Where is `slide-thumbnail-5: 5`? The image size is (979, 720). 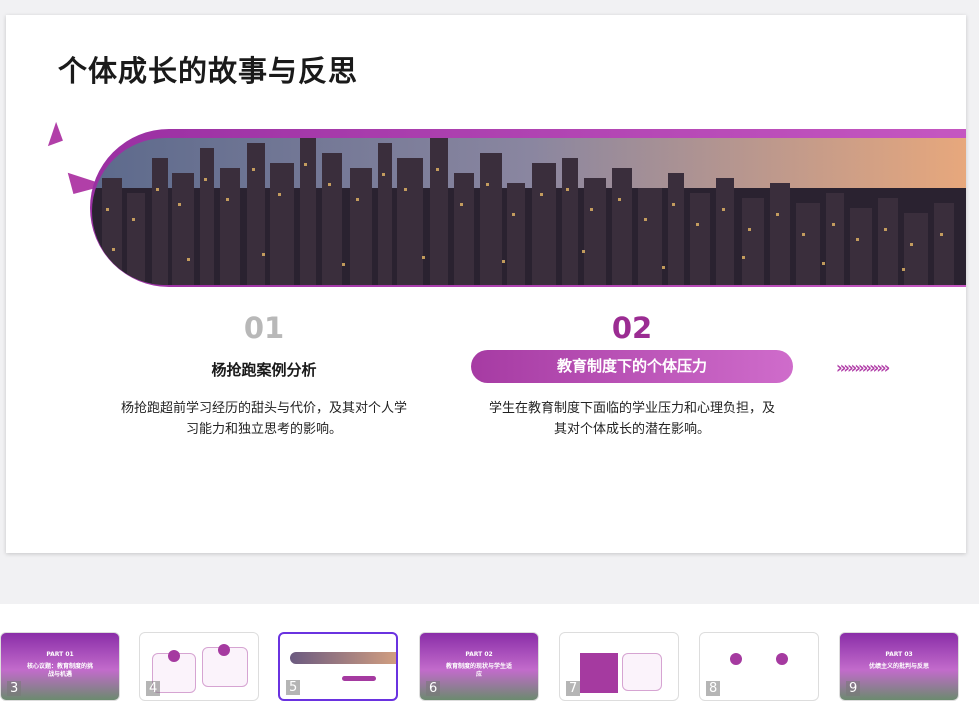 slide-thumbnail-5: 5 is located at coordinates (338, 666).